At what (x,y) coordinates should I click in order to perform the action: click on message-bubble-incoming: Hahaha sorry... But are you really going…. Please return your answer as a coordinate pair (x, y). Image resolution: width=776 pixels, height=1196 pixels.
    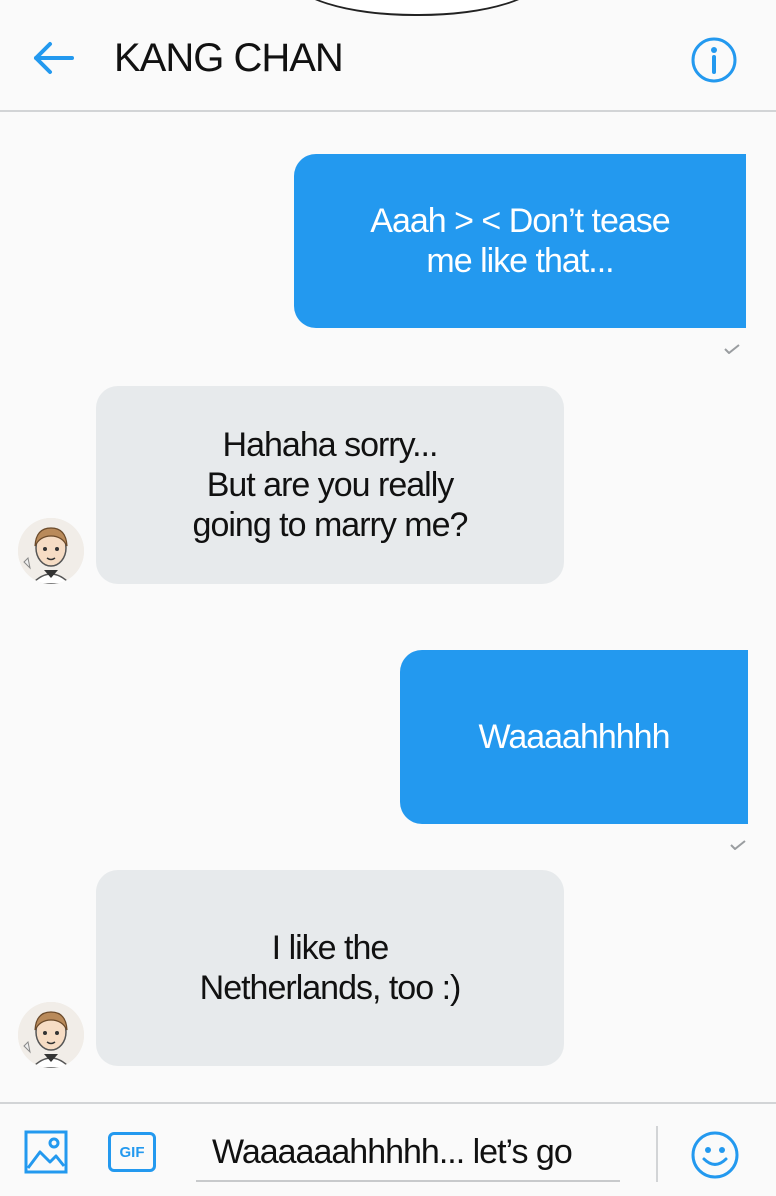
    Looking at the image, I should click on (330, 485).